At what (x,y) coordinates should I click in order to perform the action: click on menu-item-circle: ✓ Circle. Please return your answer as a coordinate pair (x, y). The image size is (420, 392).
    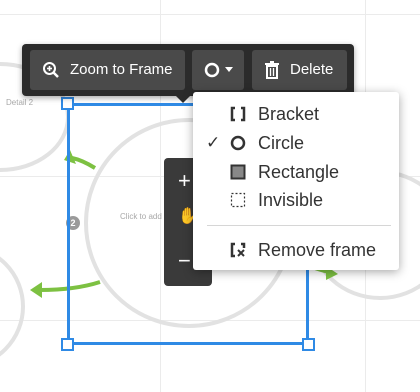
    Looking at the image, I should click on (296, 143).